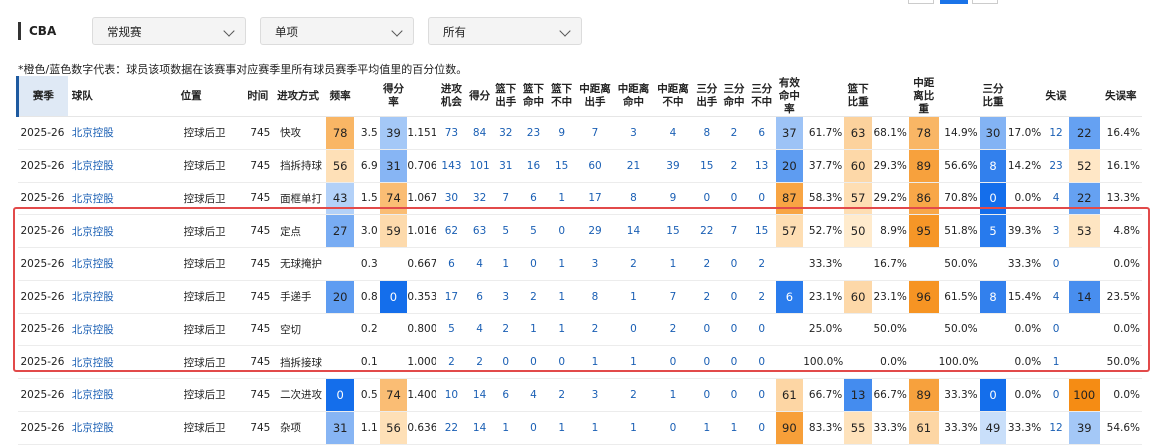 Image resolution: width=1154 pixels, height=445 pixels. I want to click on column-header-rim-fga: 篮下 出手, so click(506, 96).